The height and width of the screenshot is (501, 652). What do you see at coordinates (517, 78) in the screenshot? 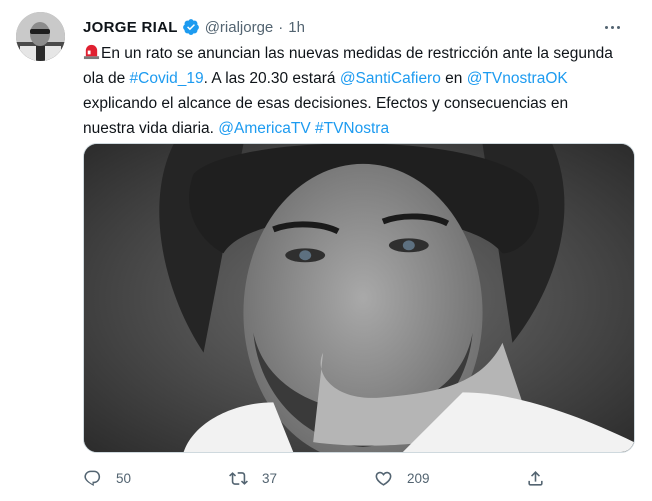
I see `mention-link: @TVnostraOK` at bounding box center [517, 78].